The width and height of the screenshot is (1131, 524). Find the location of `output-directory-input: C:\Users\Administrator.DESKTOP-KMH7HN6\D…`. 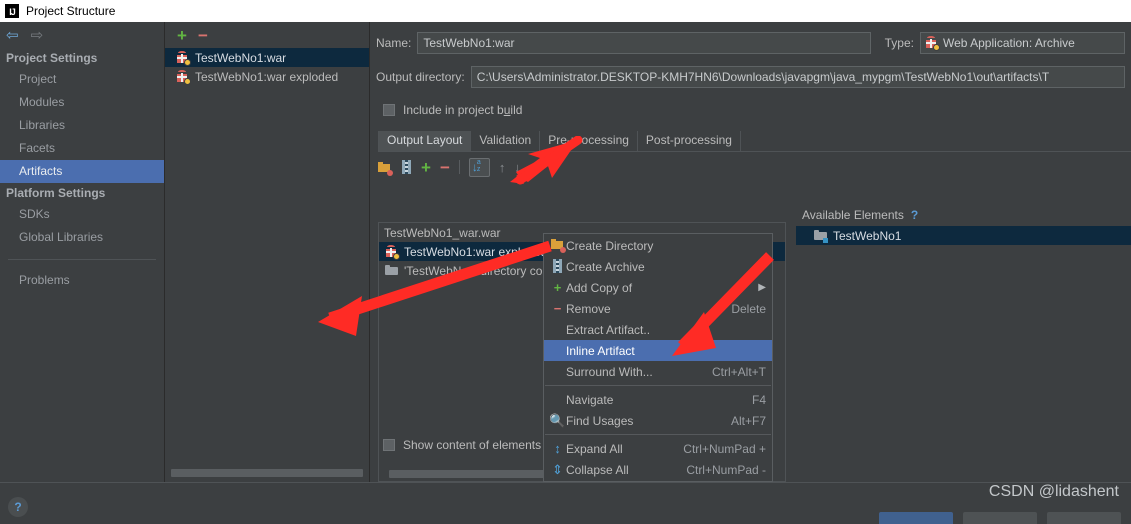

output-directory-input: C:\Users\Administrator.DESKTOP-KMH7HN6\D… is located at coordinates (797, 77).